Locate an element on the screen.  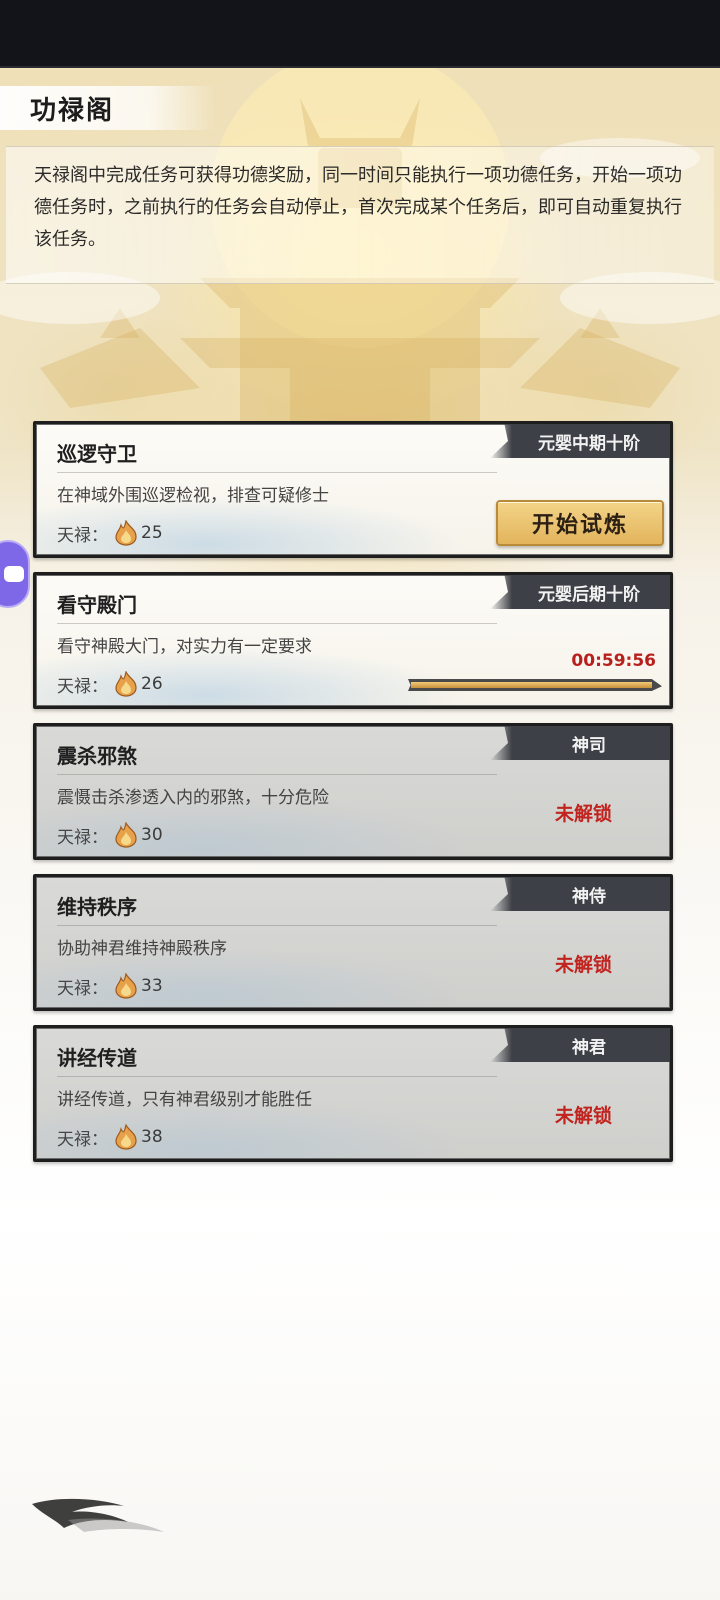
reward: 天禄： 38 is located at coordinates (110, 1137).